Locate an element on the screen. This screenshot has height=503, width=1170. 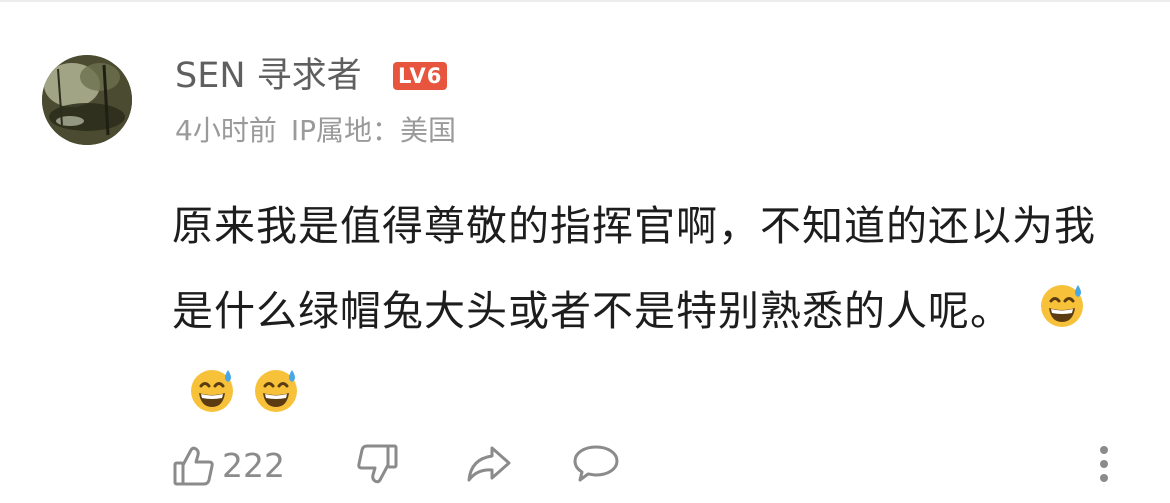
top-divider is located at coordinates (585, 1).